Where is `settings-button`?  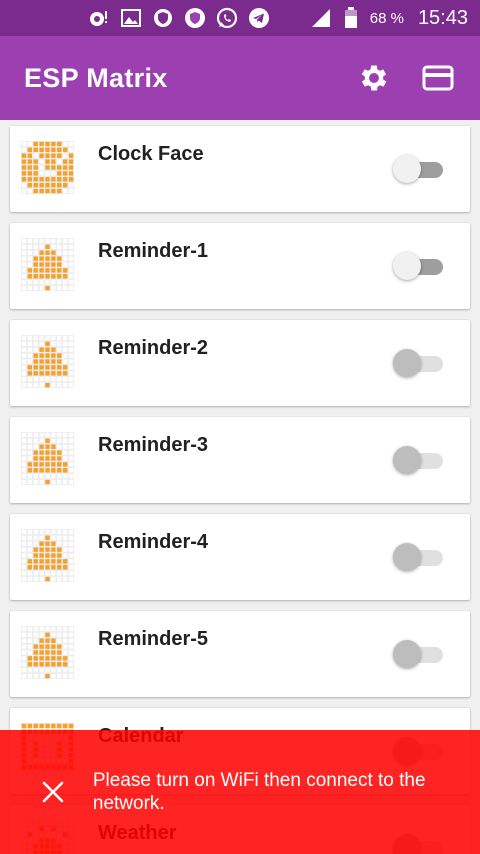
settings-button is located at coordinates (374, 78).